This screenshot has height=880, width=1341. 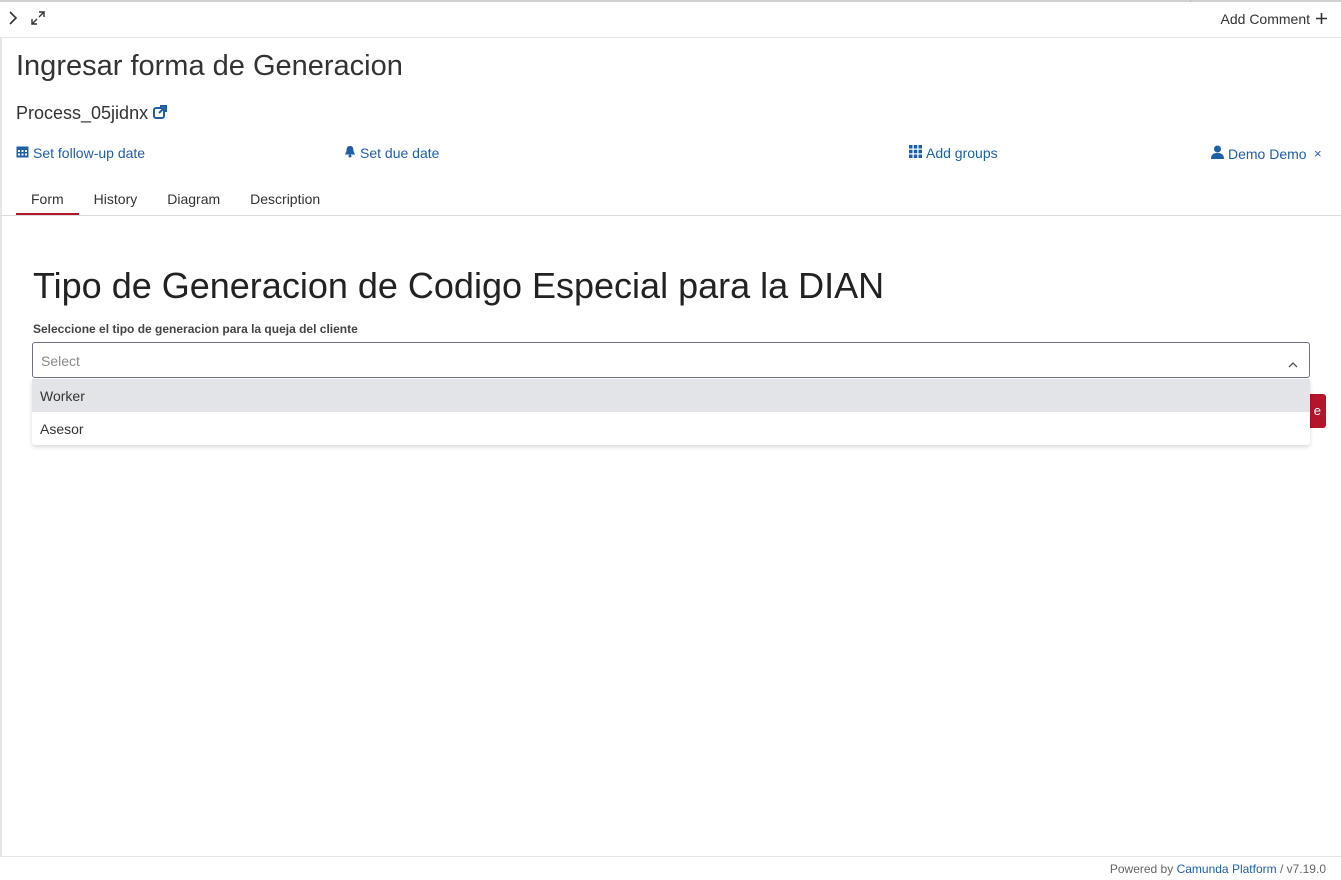 I want to click on user-icon, so click(x=1217, y=153).